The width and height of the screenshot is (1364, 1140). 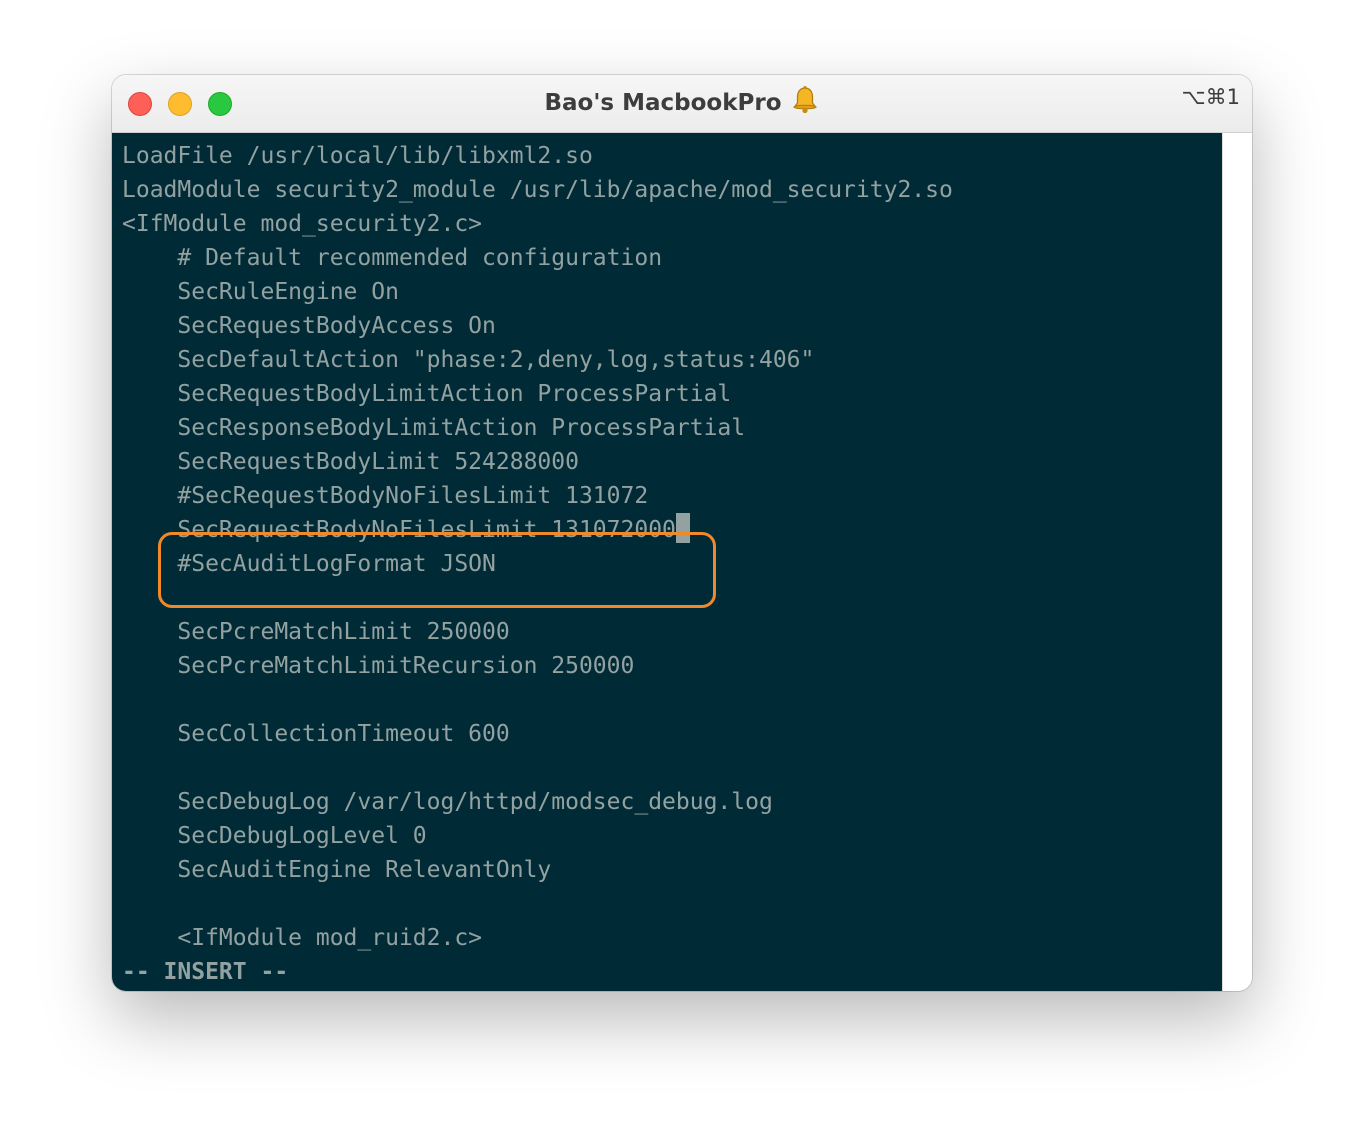 What do you see at coordinates (274, 836) in the screenshot?
I see `terminal-line: SecDebugLogLevel 0` at bounding box center [274, 836].